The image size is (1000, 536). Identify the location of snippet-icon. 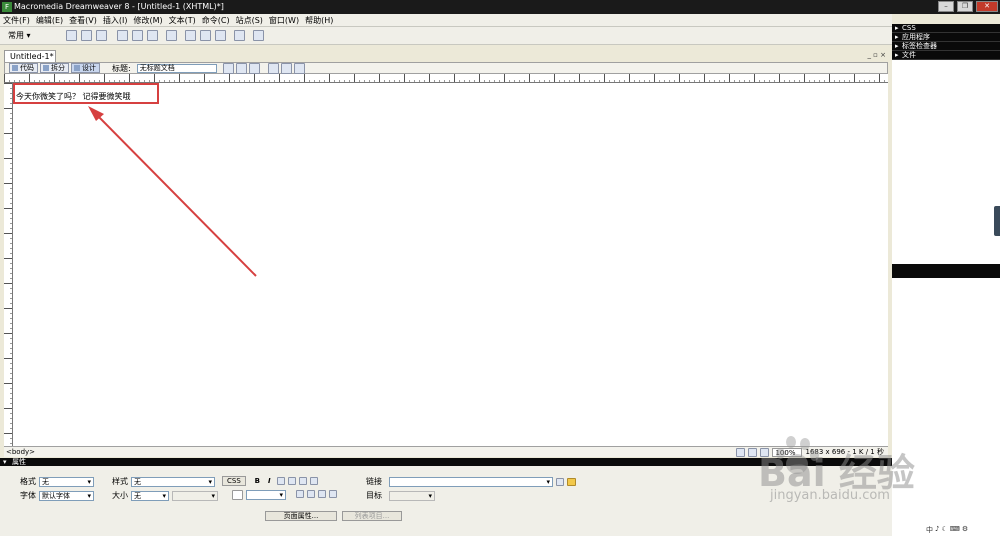
(258, 35).